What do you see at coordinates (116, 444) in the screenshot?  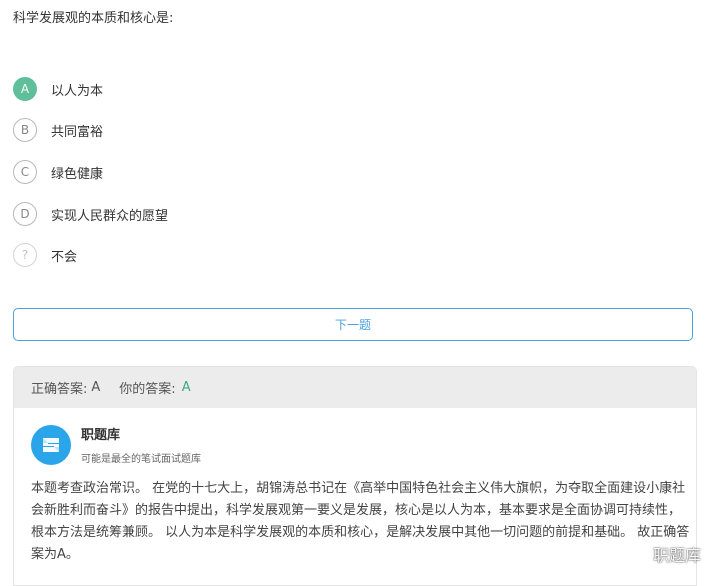 I see `source-header: 职题库 可能是最全的笔试面试题库` at bounding box center [116, 444].